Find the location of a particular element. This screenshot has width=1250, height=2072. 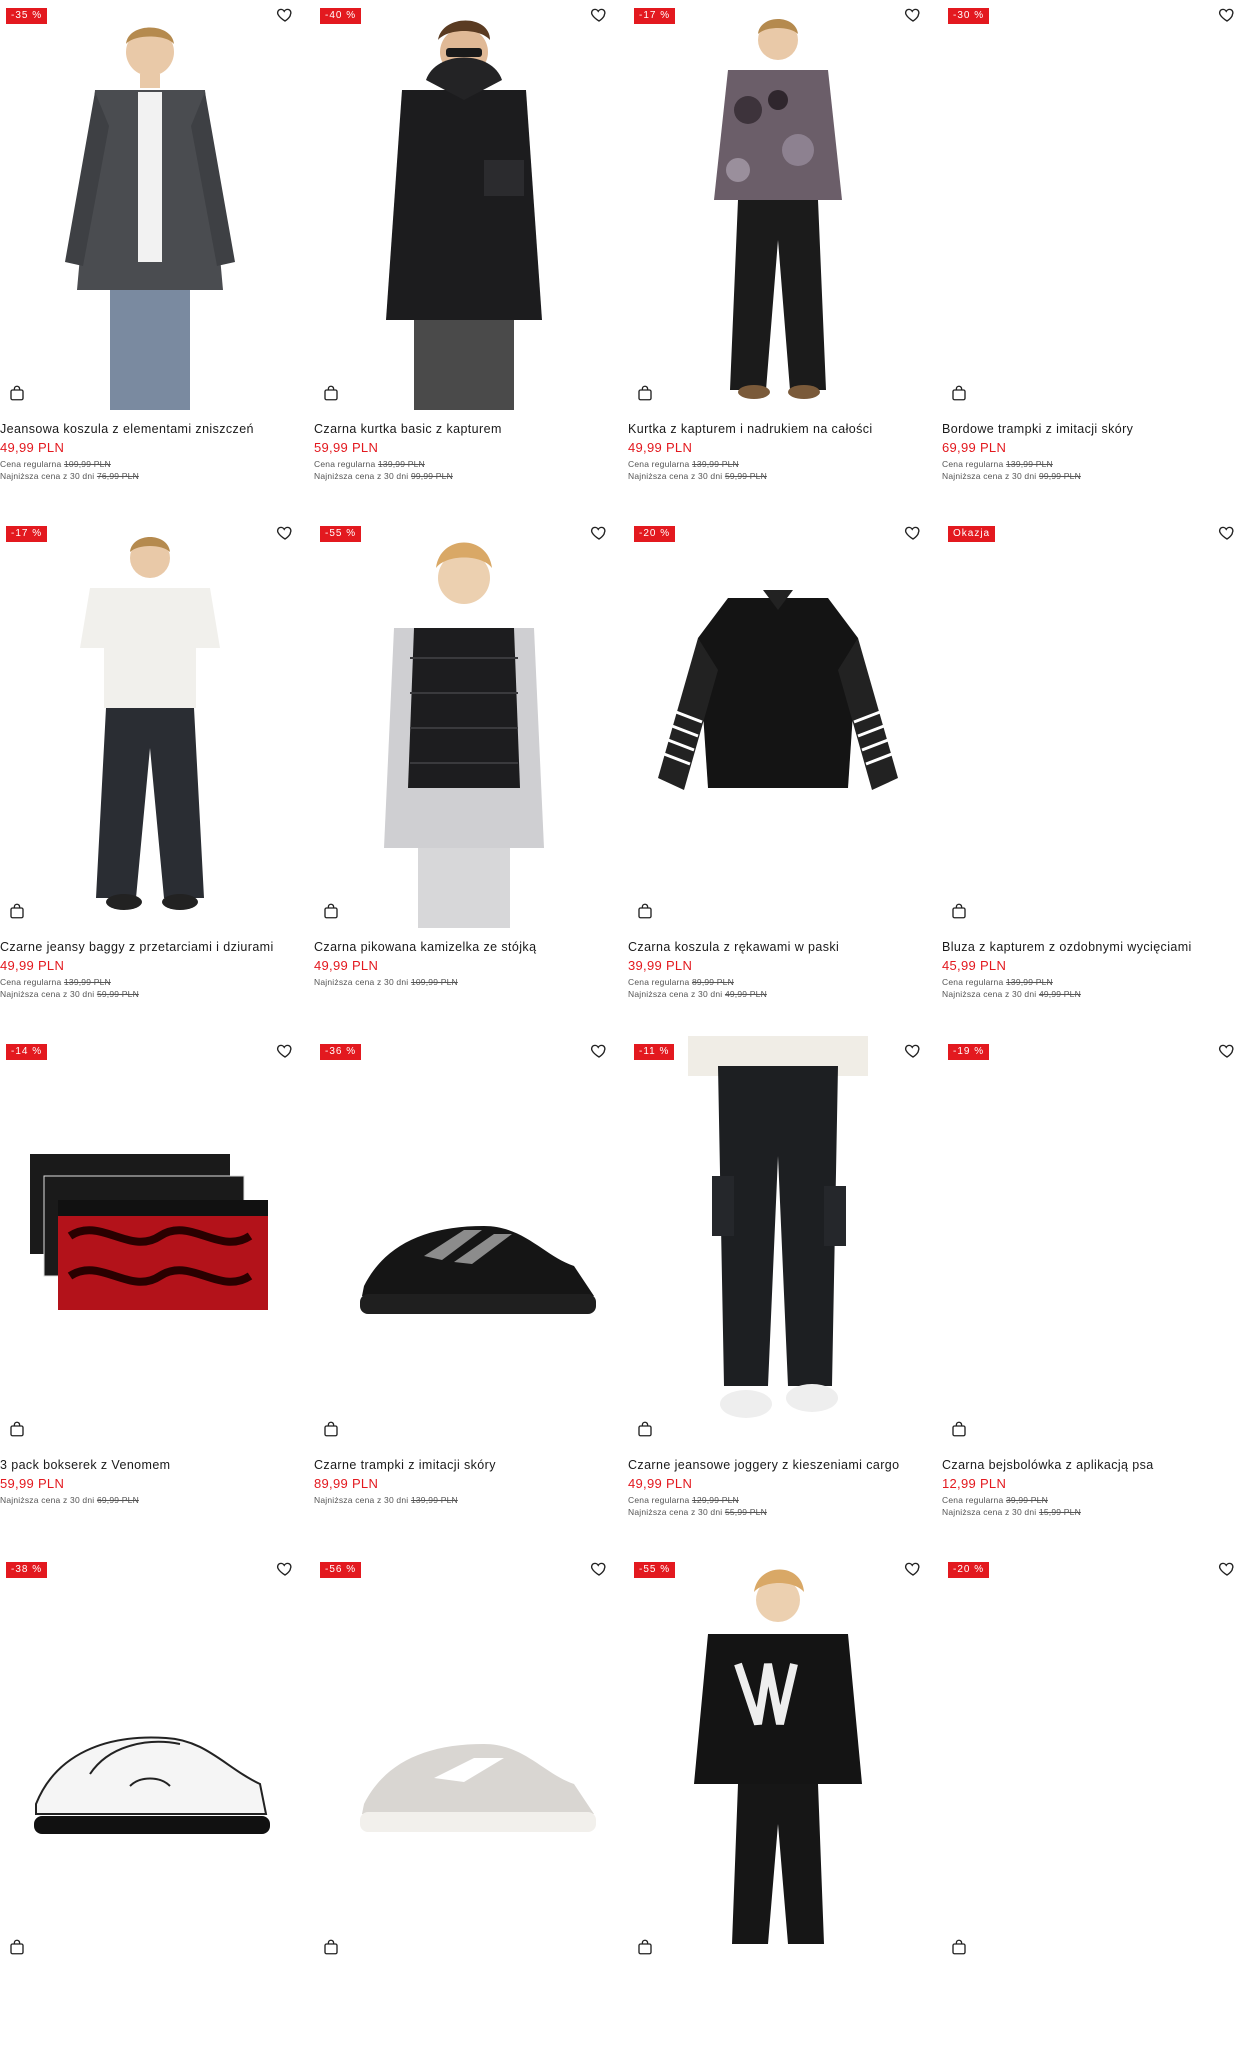

regular-price-value: 139,99 PLN is located at coordinates (1029, 464).